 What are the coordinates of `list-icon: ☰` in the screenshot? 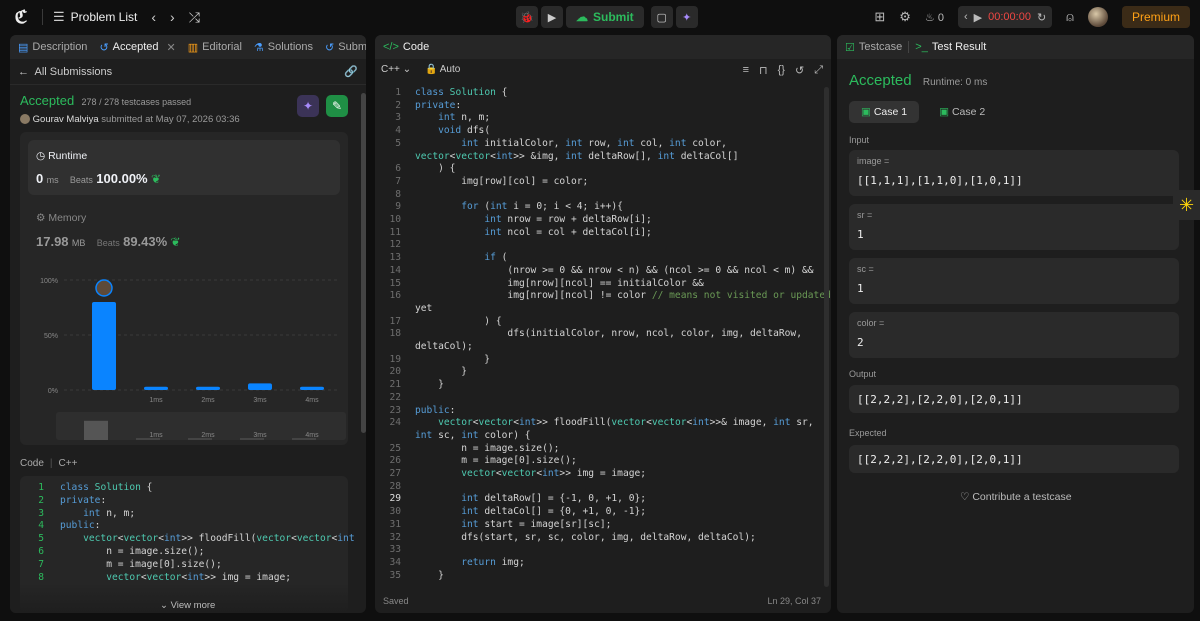 It's located at (59, 17).